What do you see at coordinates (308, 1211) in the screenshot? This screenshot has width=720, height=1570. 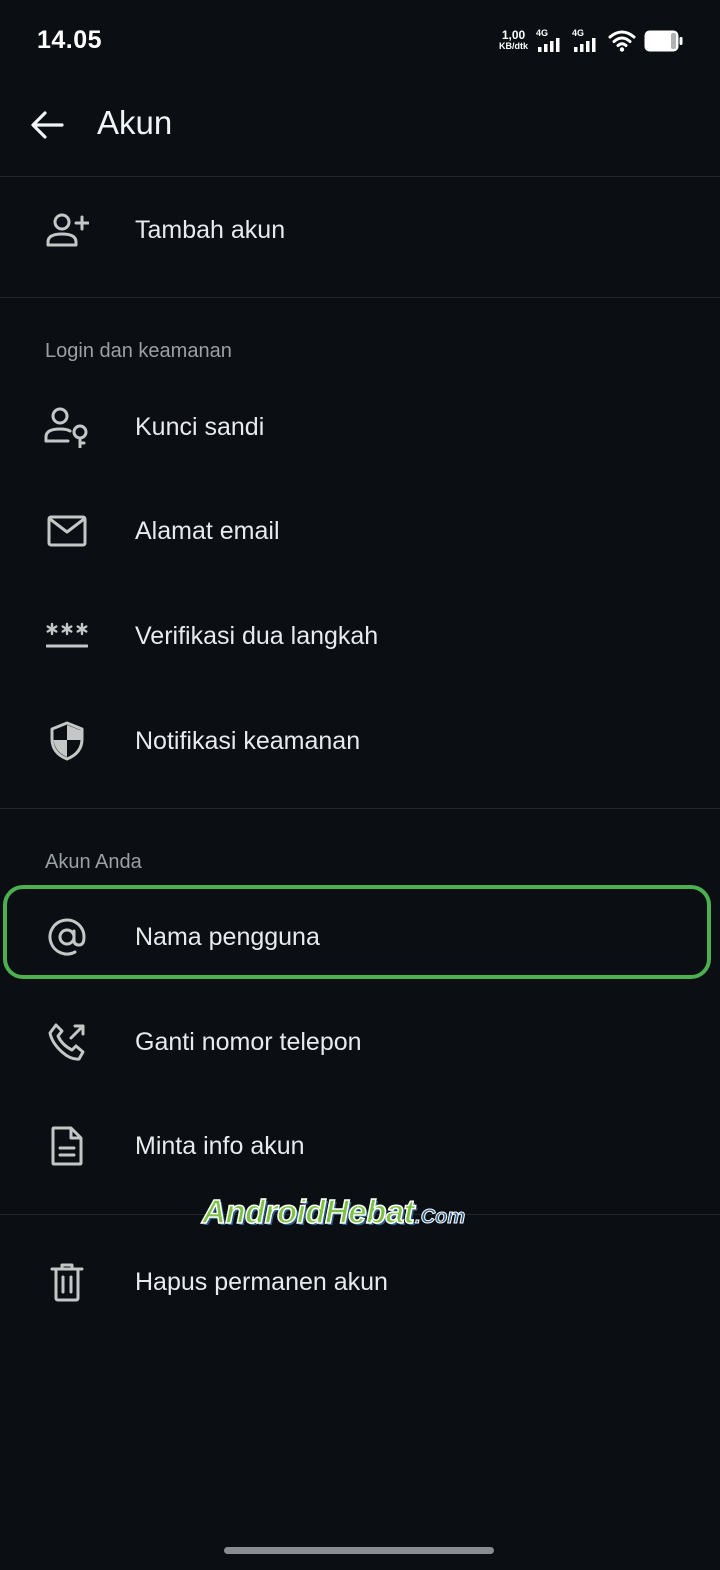 I see `watermark-text: AndroidHebat` at bounding box center [308, 1211].